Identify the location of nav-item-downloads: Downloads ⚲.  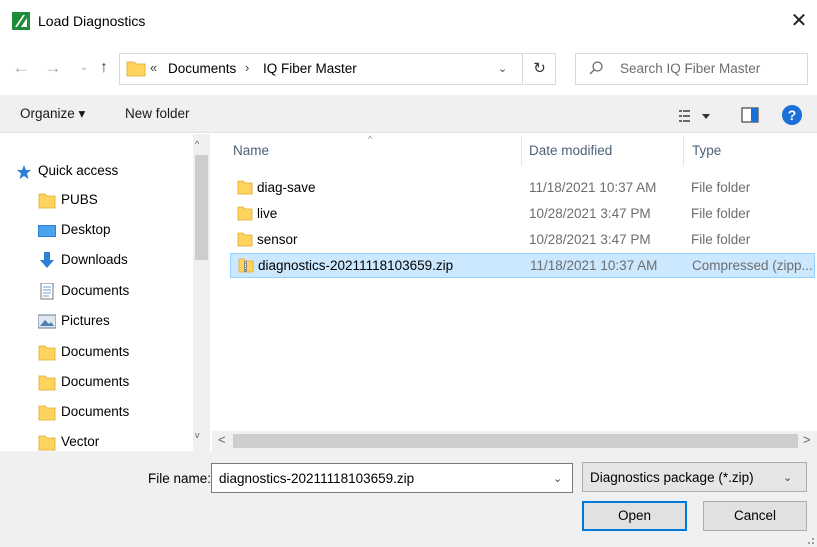
(129, 261).